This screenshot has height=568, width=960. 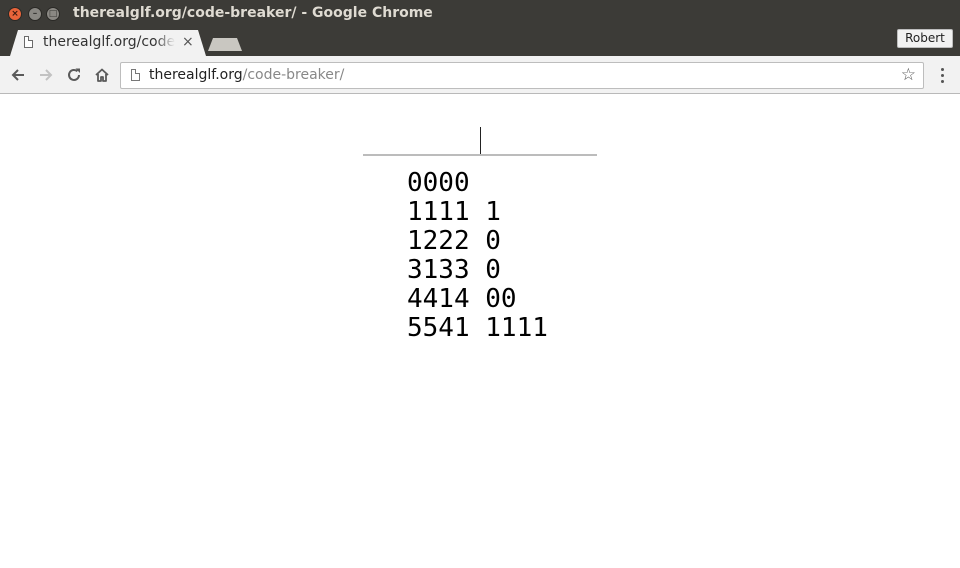 I want to click on back-button, so click(x=18, y=75).